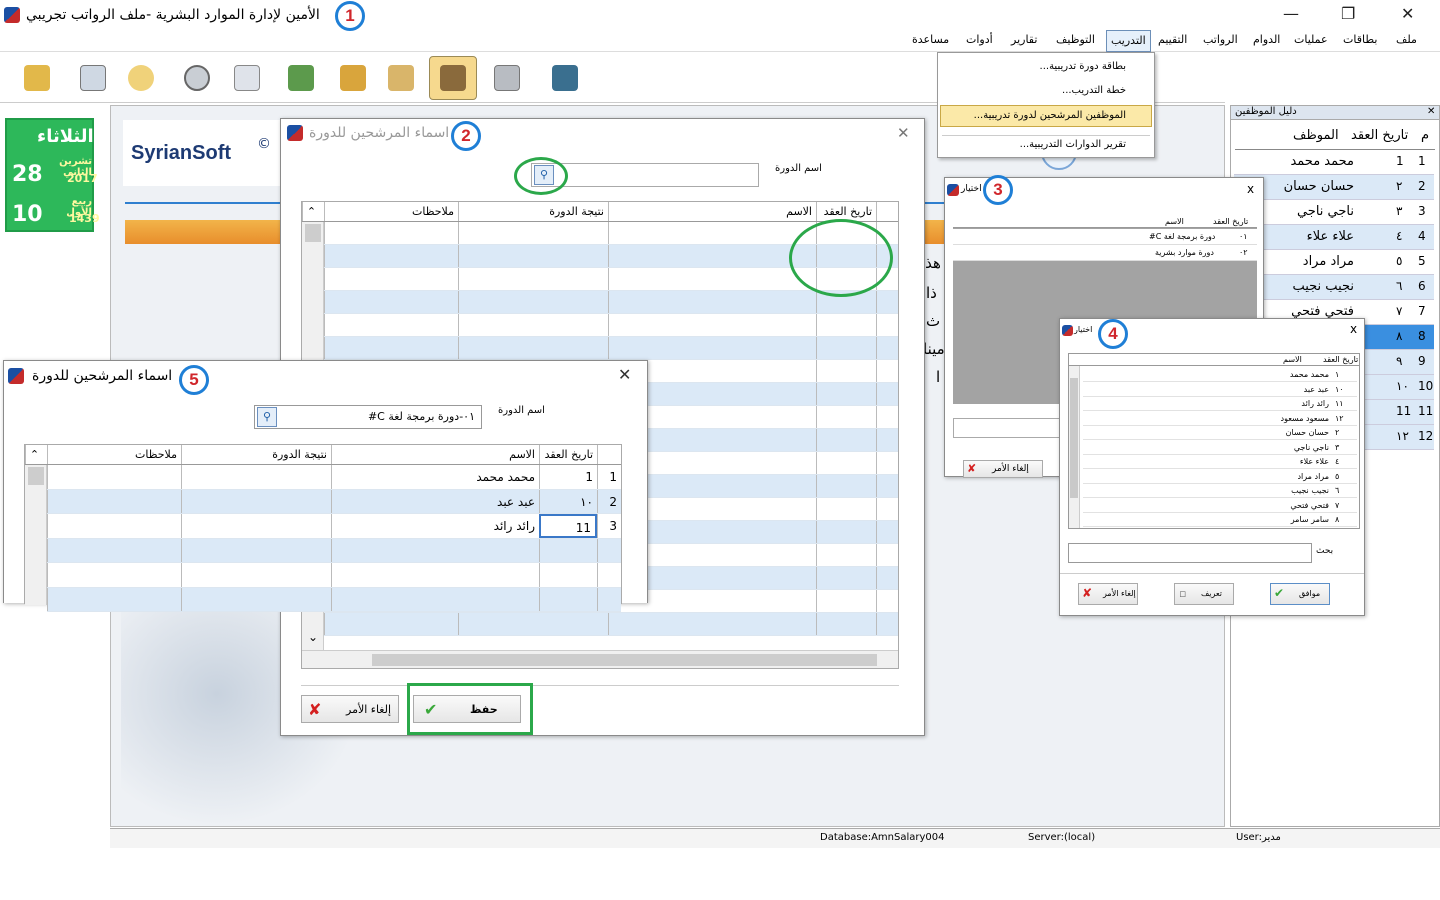 The image size is (1440, 900). Describe the element at coordinates (350, 709) in the screenshot. I see `dialog2-cancel-button: ✘ إلغاء الأمر` at that location.